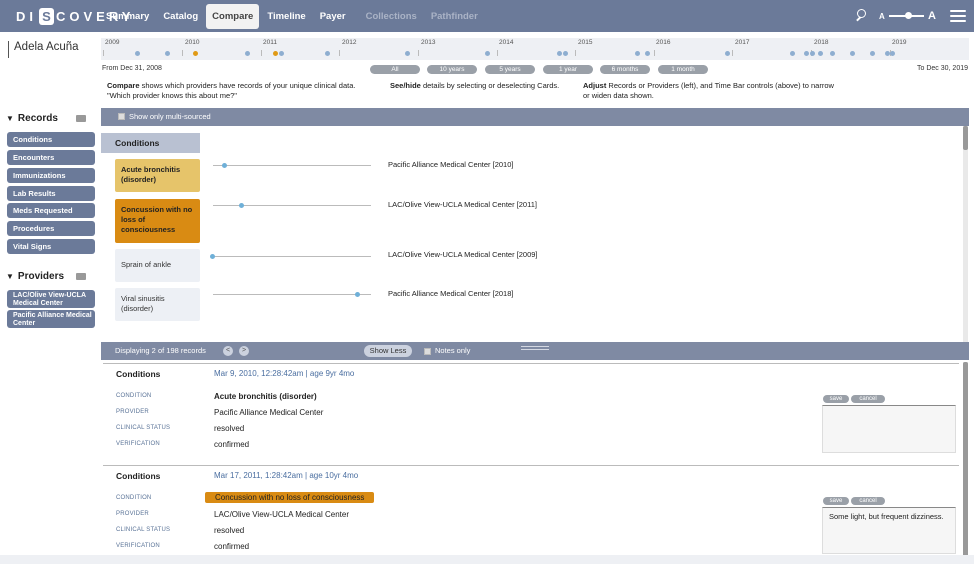 The width and height of the screenshot is (974, 564). I want to click on sidebar-item-lab-results: Lab Results, so click(51, 193).